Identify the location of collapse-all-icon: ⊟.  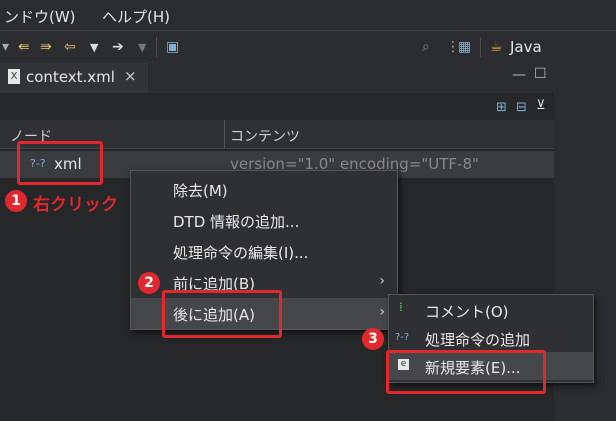
(521, 107).